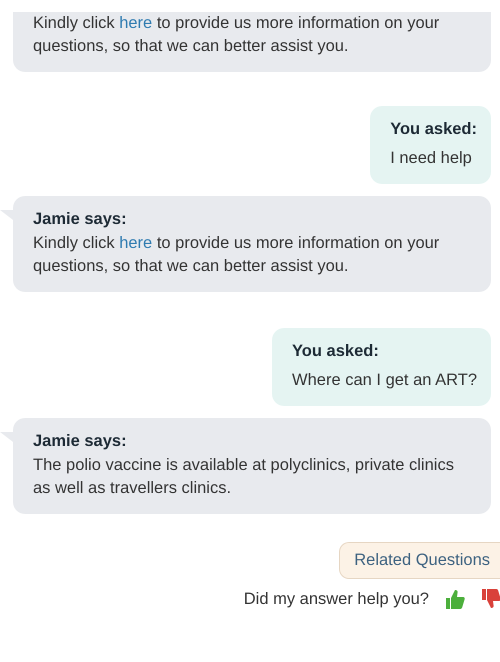  I want to click on related-questions-button: Related Questions, so click(419, 560).